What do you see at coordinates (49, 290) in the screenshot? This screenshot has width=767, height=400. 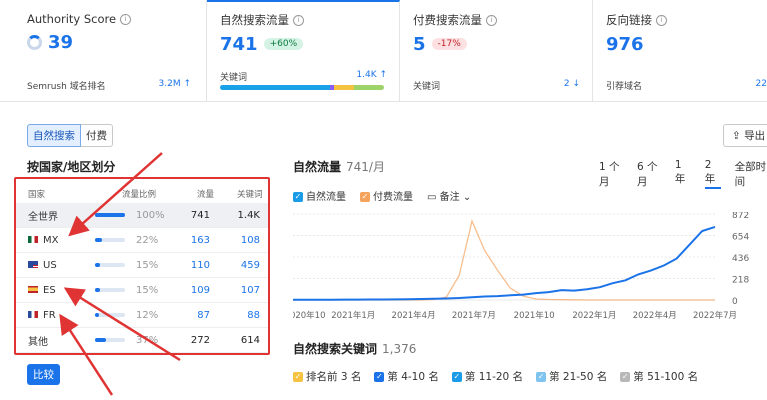 I see `country-label: ES` at bounding box center [49, 290].